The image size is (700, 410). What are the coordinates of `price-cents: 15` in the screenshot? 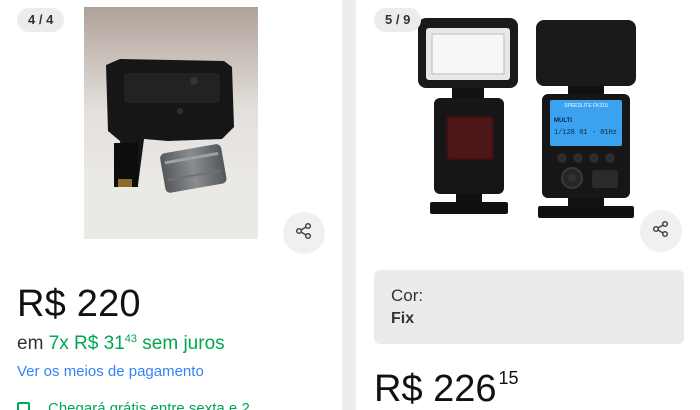 It's located at (508, 378).